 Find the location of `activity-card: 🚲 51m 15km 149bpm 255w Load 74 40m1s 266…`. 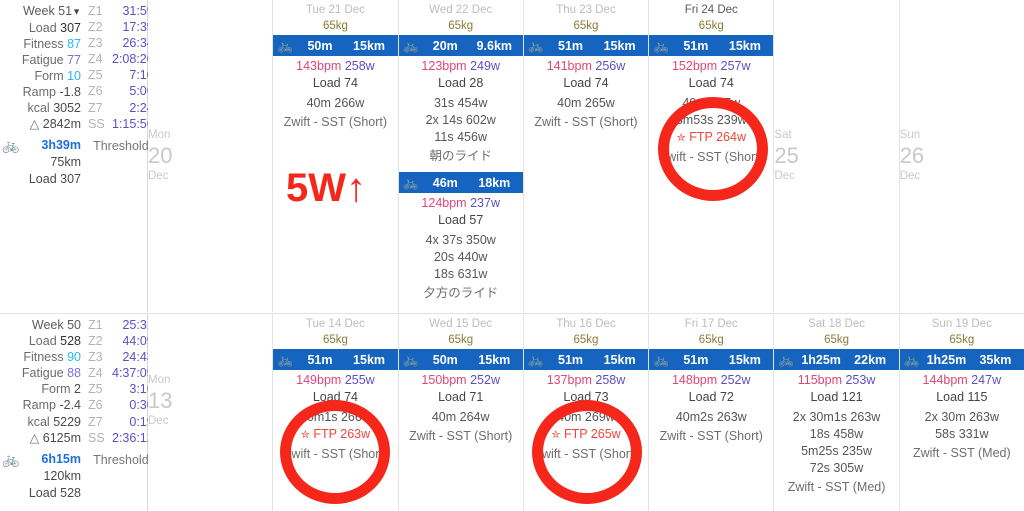

activity-card: 🚲 51m 15km 149bpm 255w Load 74 40m1s 266… is located at coordinates (335, 406).